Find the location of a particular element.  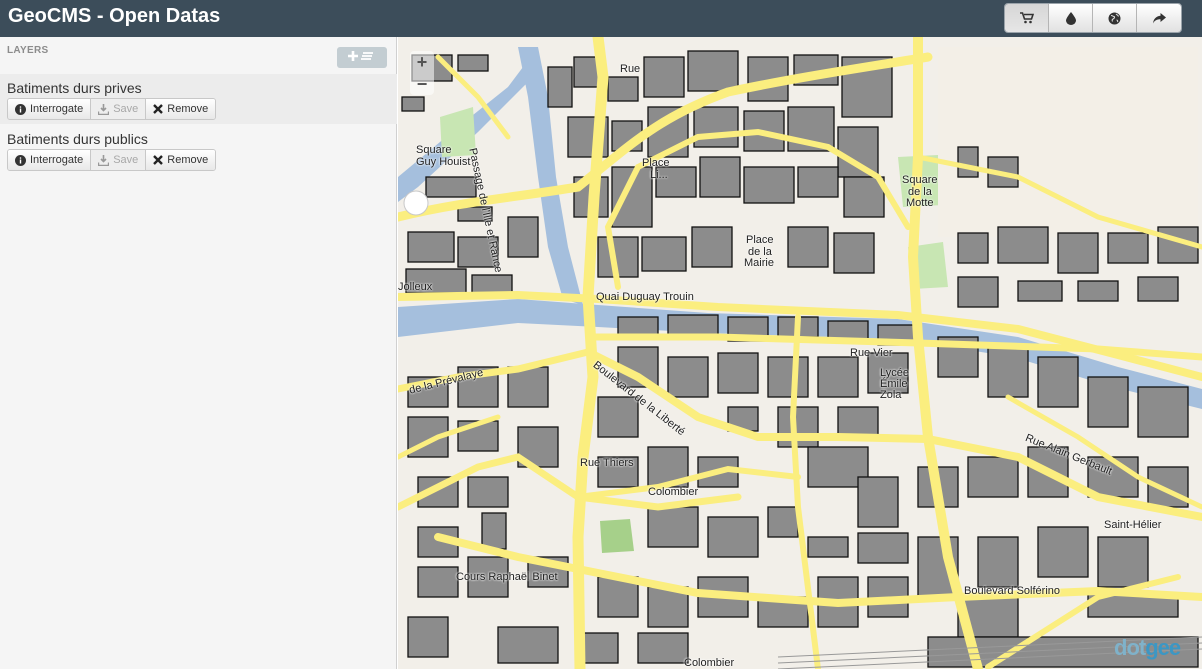

layer-name: Batiments durs prives is located at coordinates (74, 88).